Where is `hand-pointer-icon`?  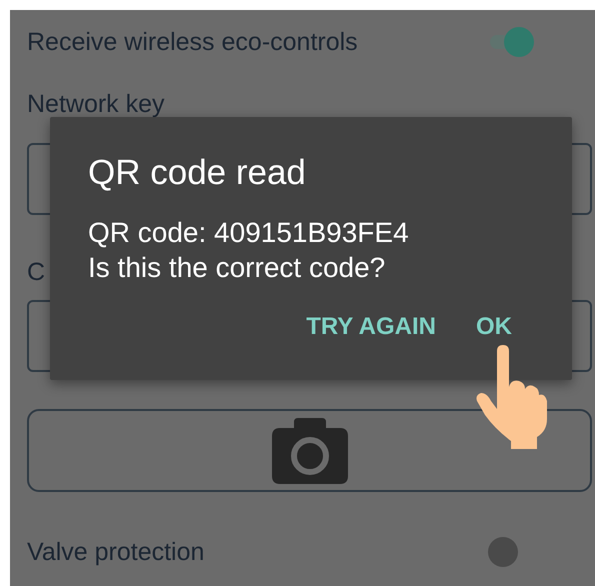
hand-pointer-icon is located at coordinates (512, 397).